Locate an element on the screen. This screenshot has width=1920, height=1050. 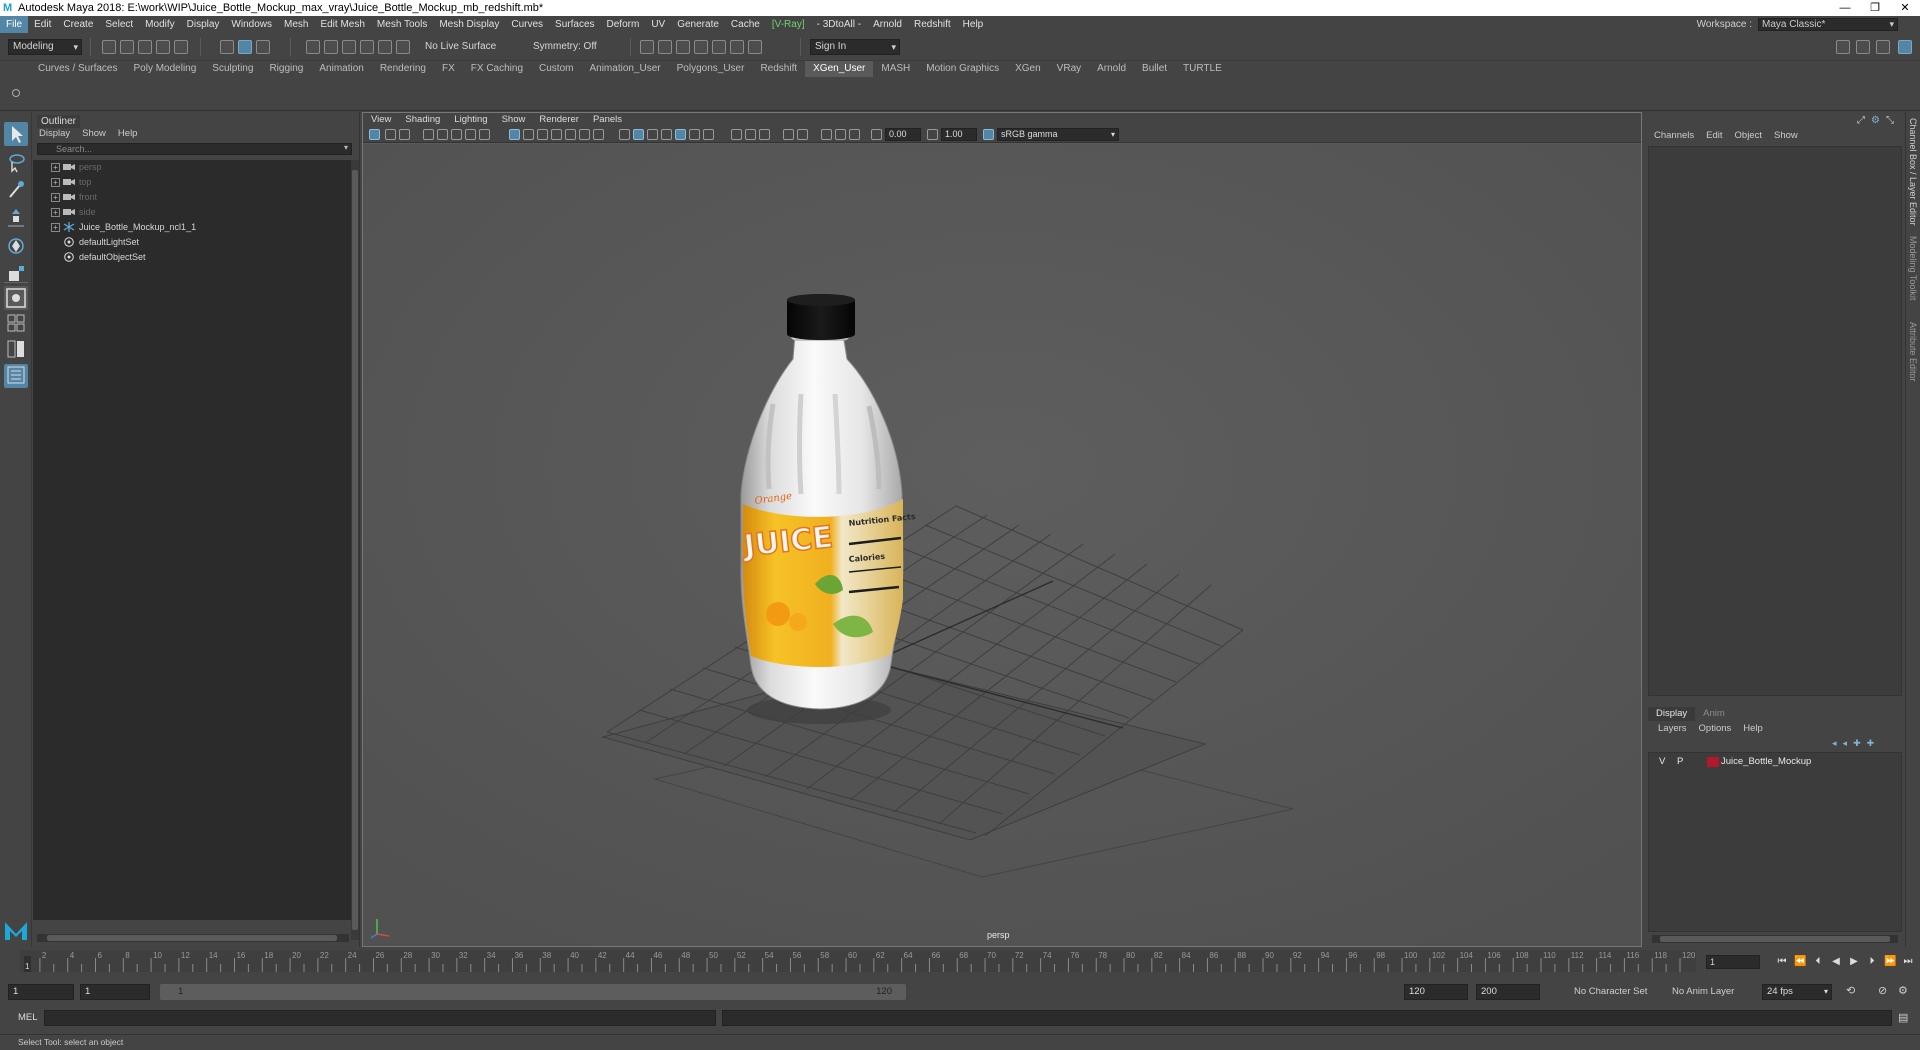
command-input is located at coordinates (380, 1018).